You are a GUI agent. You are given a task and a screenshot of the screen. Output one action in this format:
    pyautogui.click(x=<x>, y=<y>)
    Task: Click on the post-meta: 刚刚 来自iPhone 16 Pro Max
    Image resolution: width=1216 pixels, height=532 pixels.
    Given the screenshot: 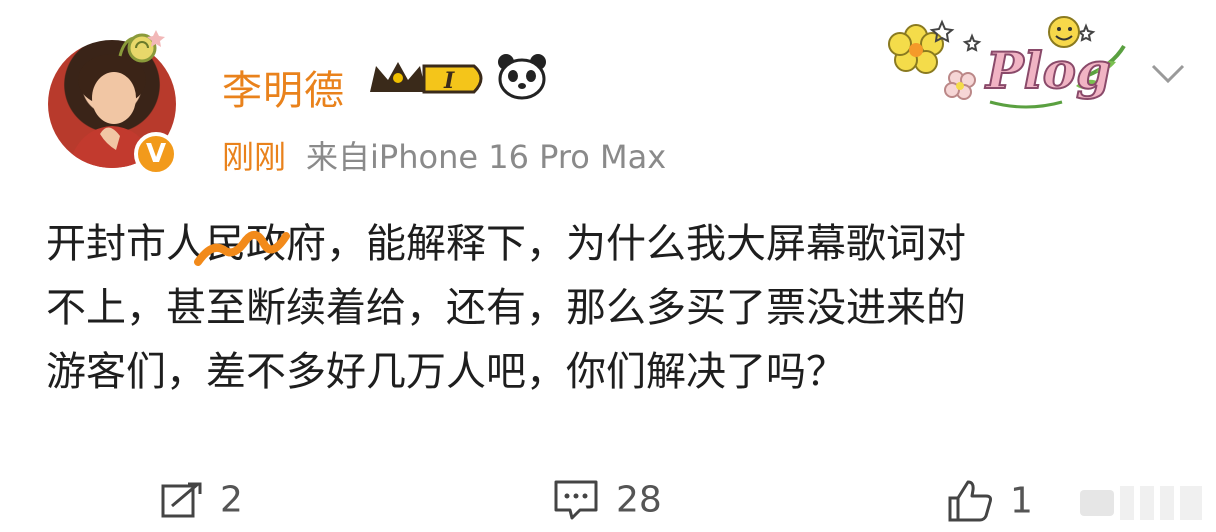 What is the action you would take?
    pyautogui.click(x=444, y=155)
    